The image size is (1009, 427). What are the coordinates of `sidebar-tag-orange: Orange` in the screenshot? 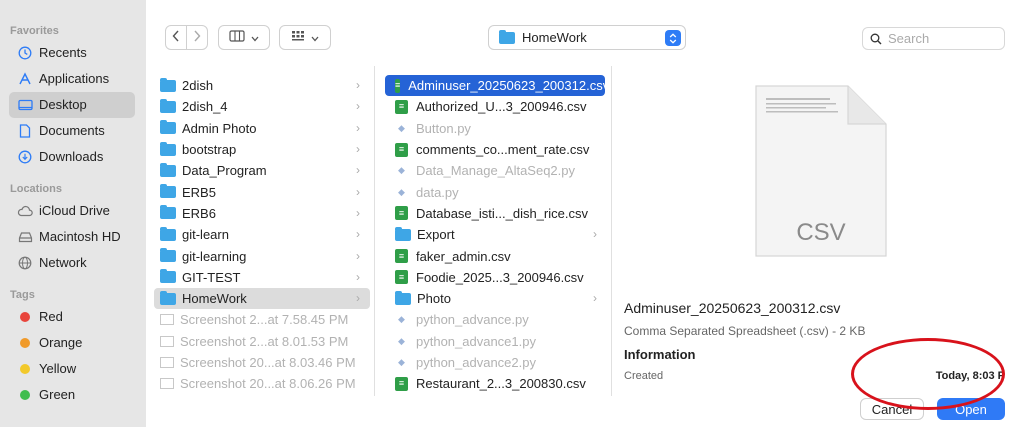 It's located at (72, 343).